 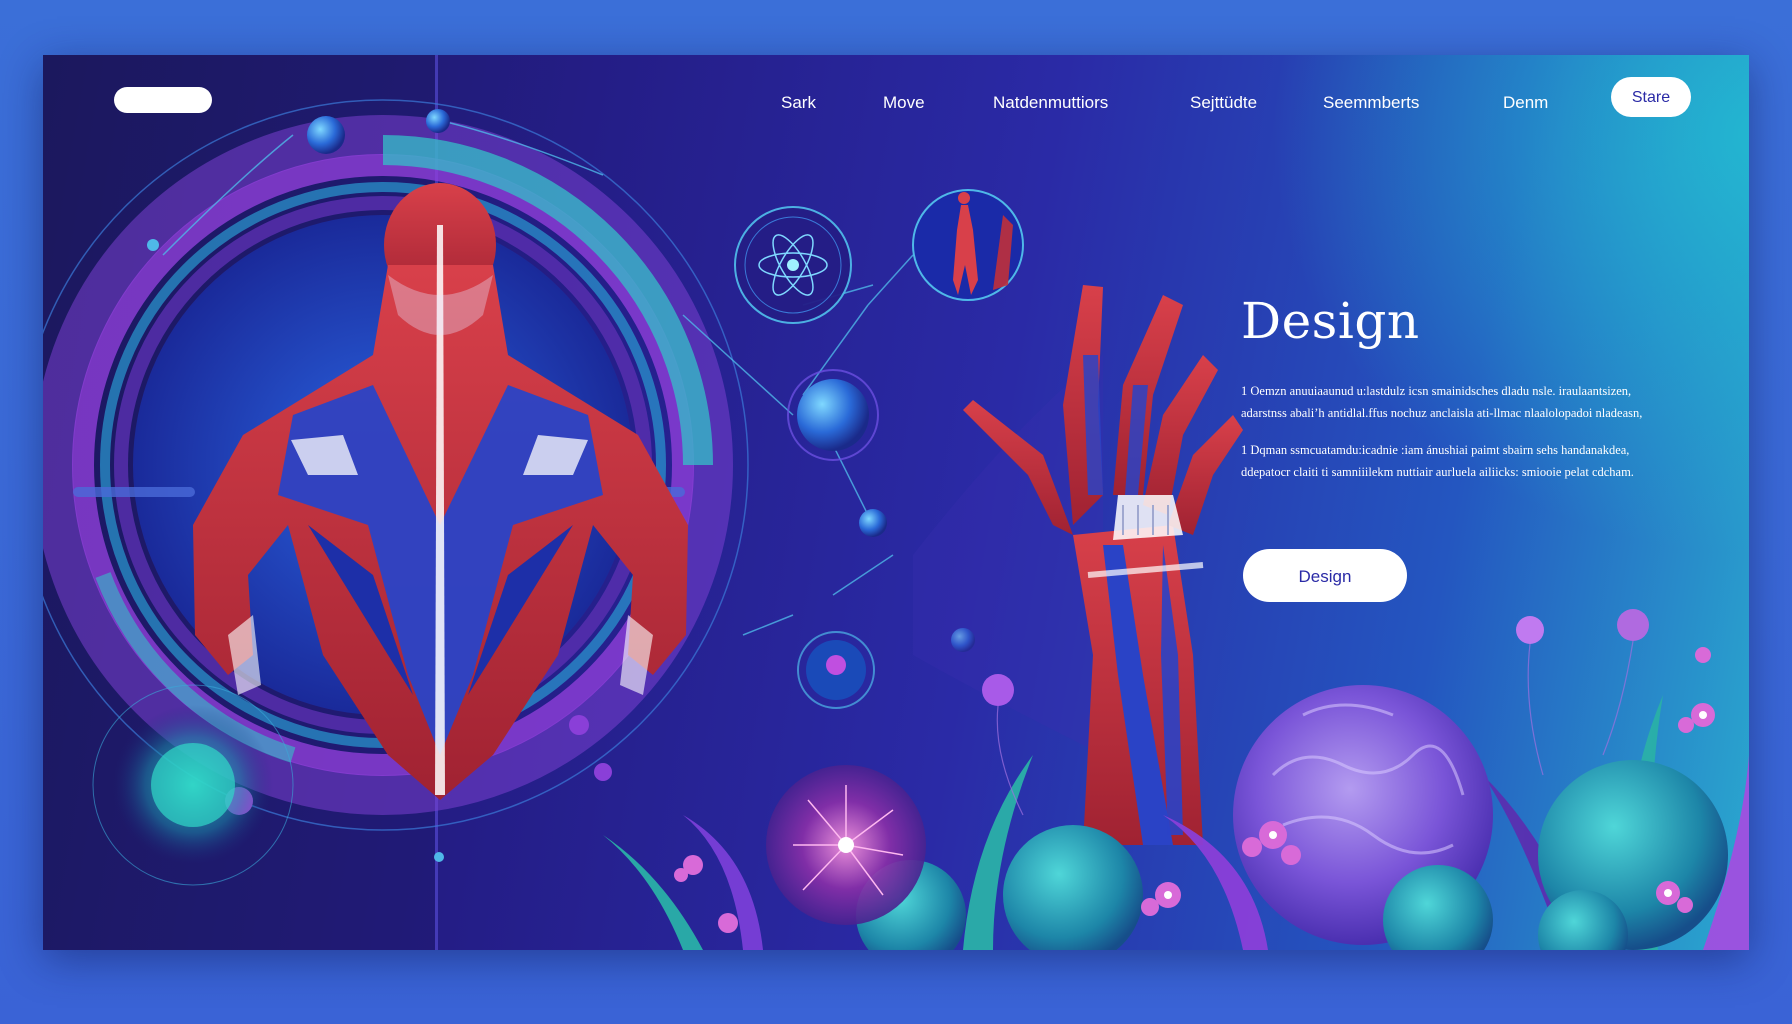 What do you see at coordinates (1330, 321) in the screenshot?
I see `hero-title: Design` at bounding box center [1330, 321].